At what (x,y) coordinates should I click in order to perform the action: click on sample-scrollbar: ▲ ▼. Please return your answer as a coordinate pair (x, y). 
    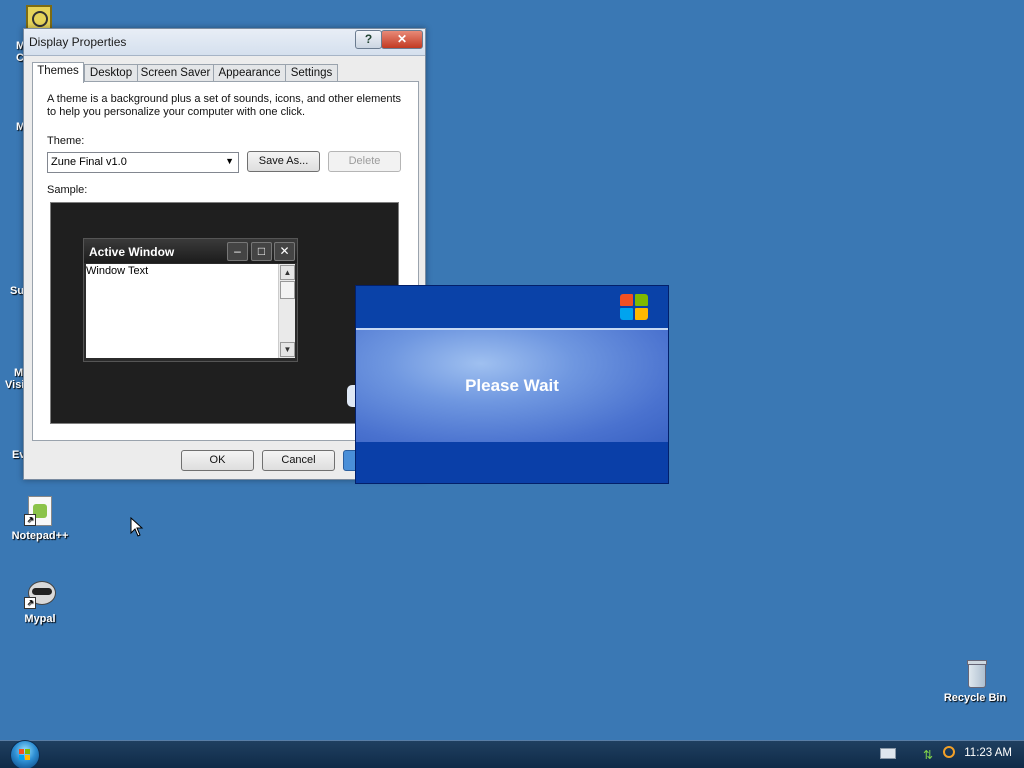
    Looking at the image, I should click on (286, 311).